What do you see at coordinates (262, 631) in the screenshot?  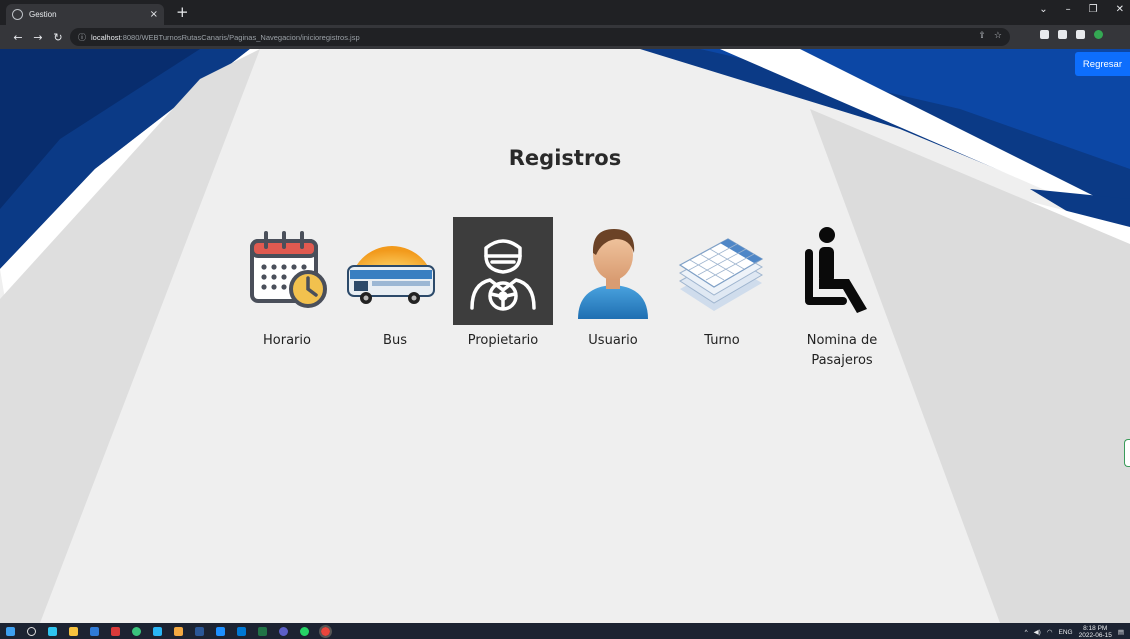 I see `excel-icon` at bounding box center [262, 631].